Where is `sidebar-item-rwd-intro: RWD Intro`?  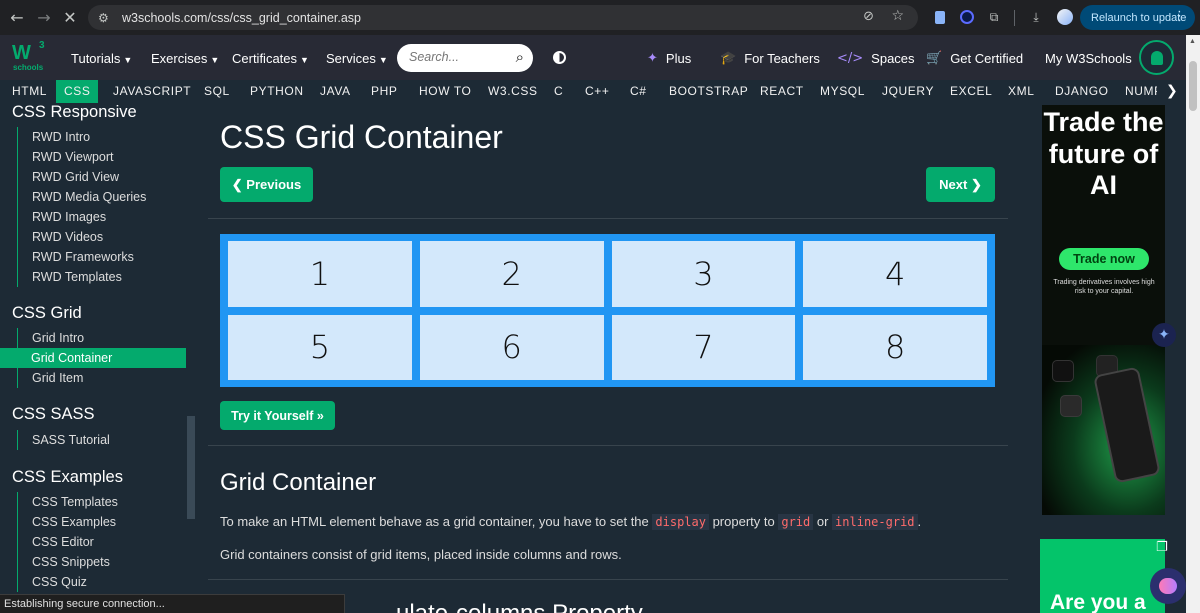 sidebar-item-rwd-intro: RWD Intro is located at coordinates (101, 137).